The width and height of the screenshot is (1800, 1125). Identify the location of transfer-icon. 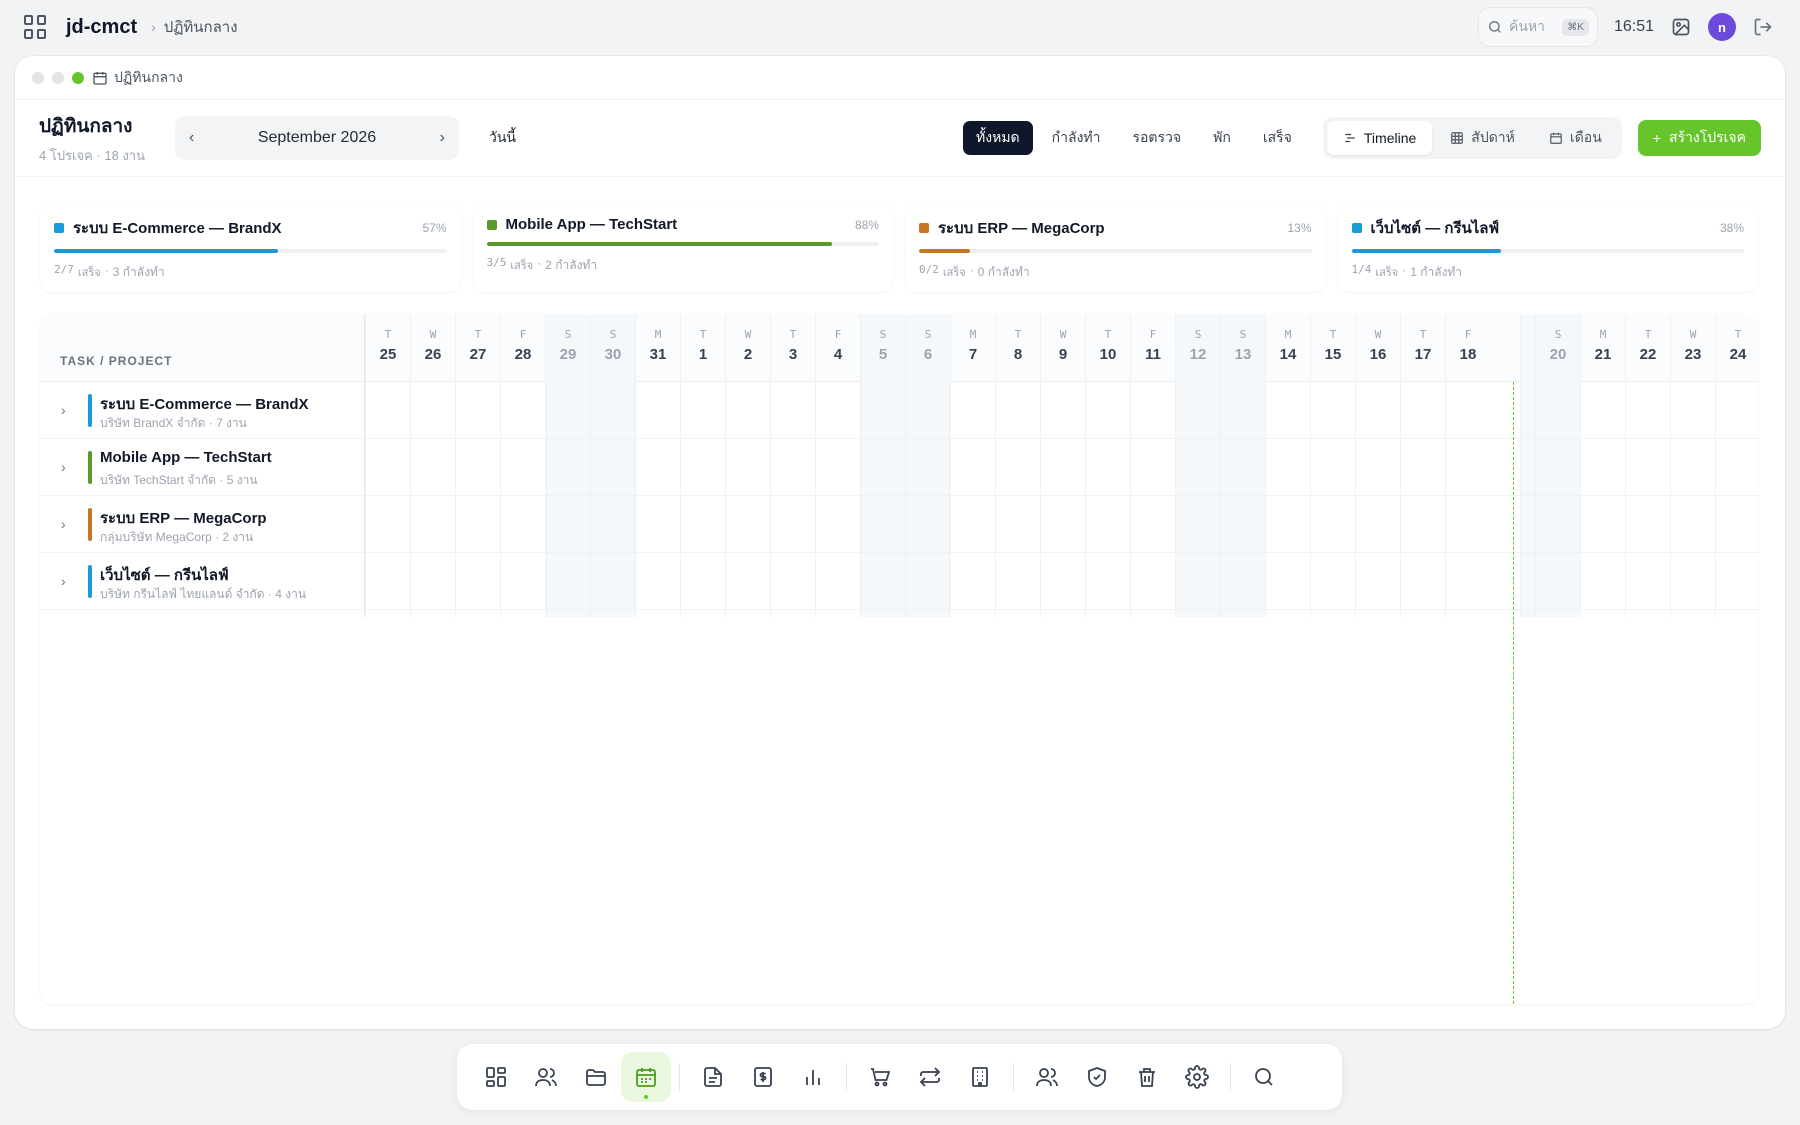
(930, 1077).